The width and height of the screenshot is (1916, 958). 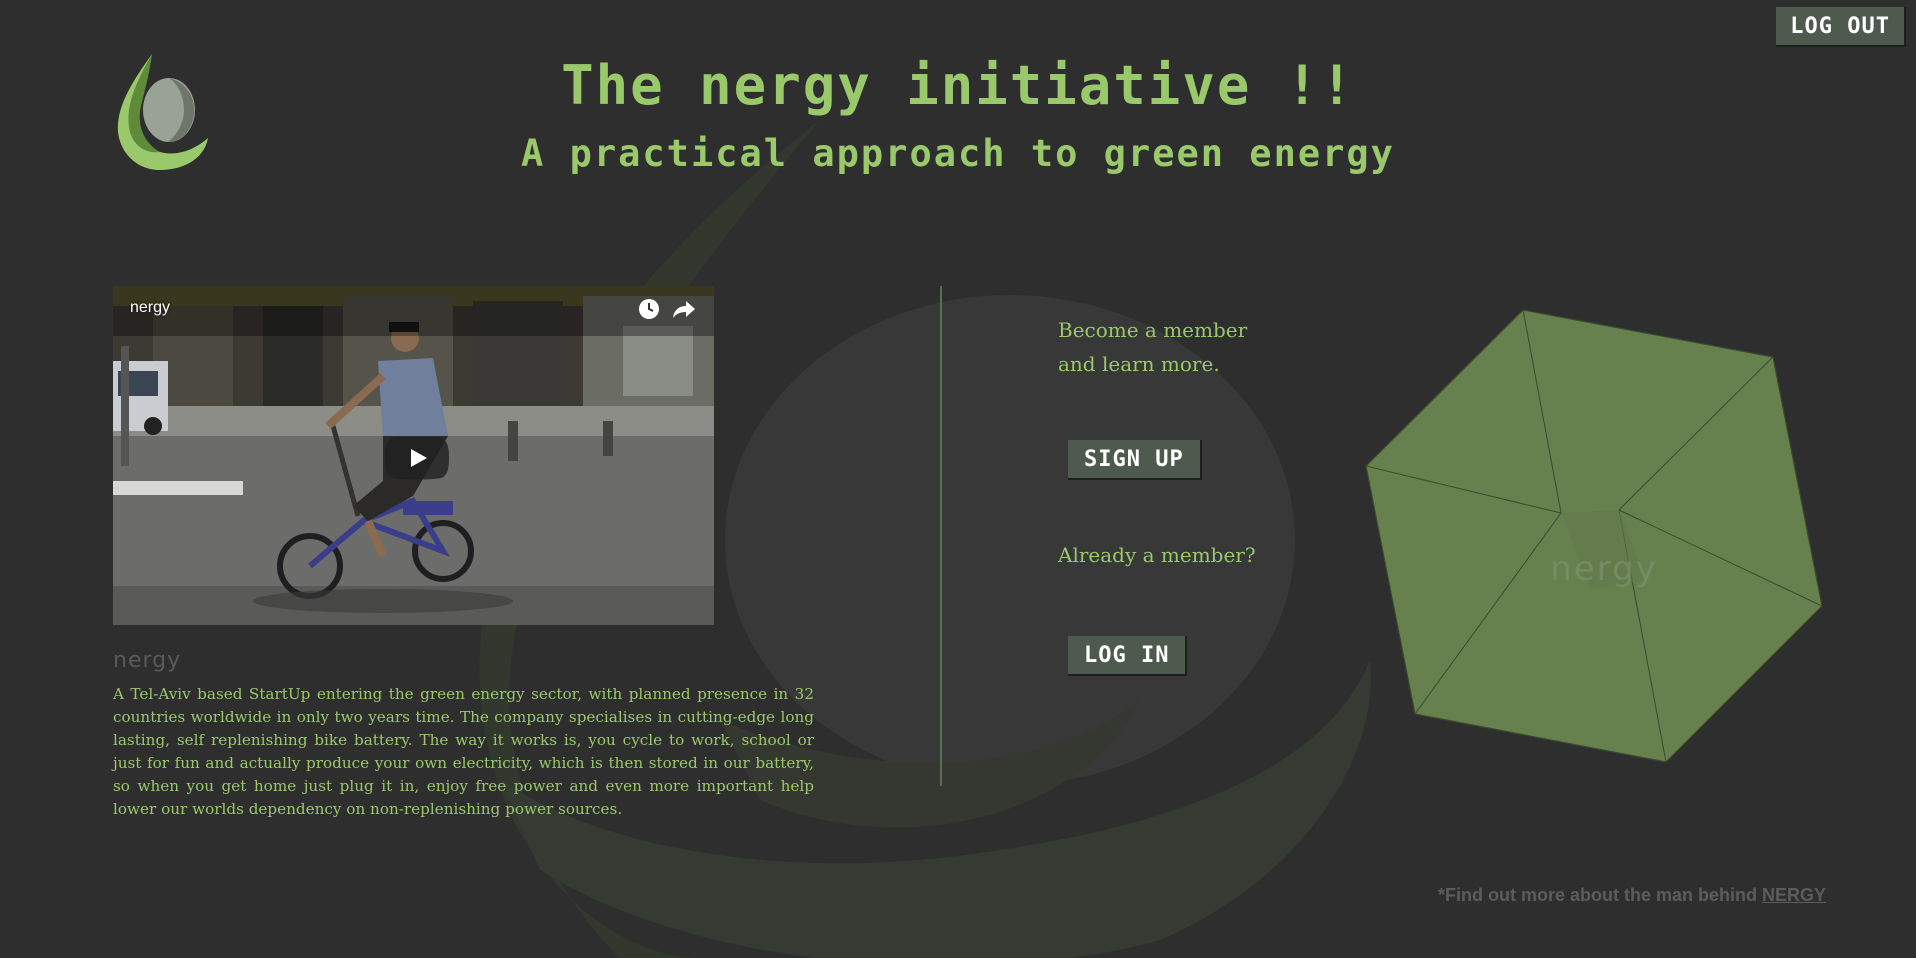 I want to click on clock-icon, so click(x=649, y=309).